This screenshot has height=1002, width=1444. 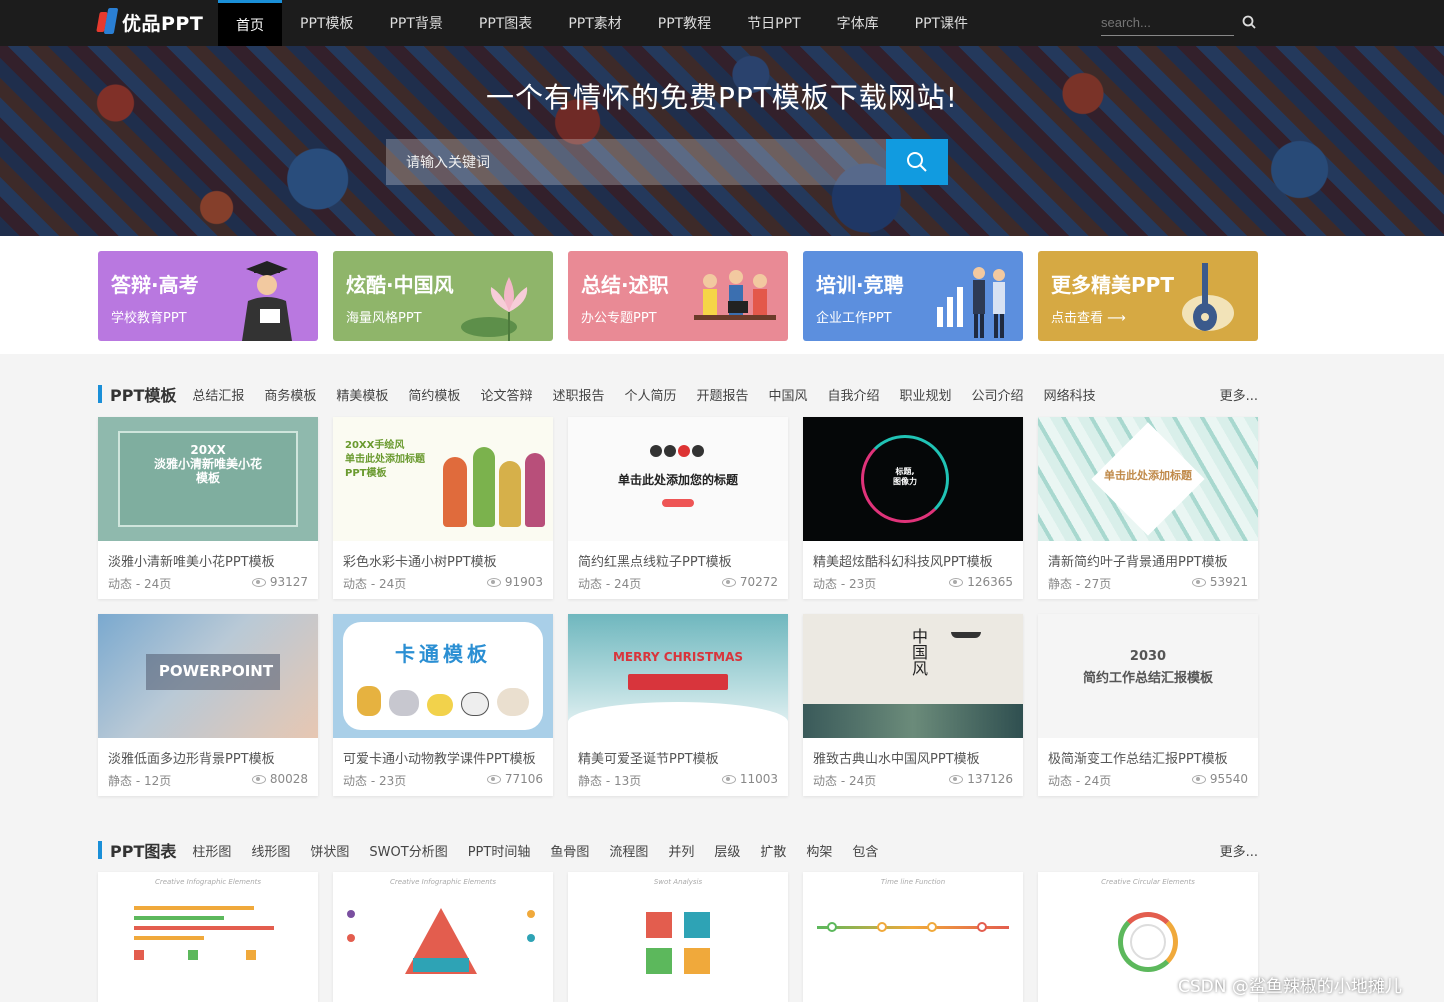 What do you see at coordinates (956, 779) in the screenshot?
I see `eye-icon` at bounding box center [956, 779].